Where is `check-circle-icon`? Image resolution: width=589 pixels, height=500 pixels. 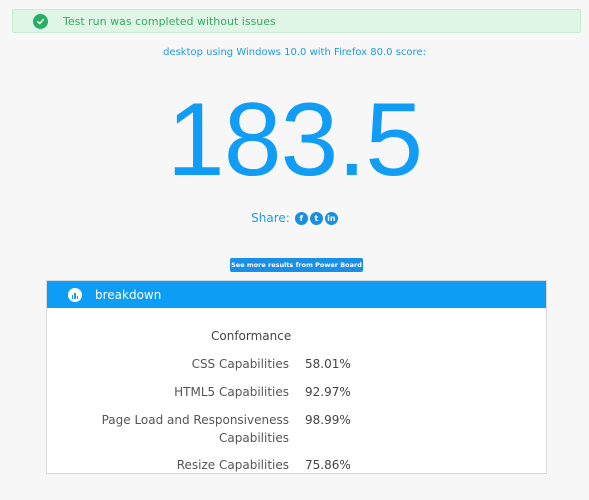
check-circle-icon is located at coordinates (40, 21).